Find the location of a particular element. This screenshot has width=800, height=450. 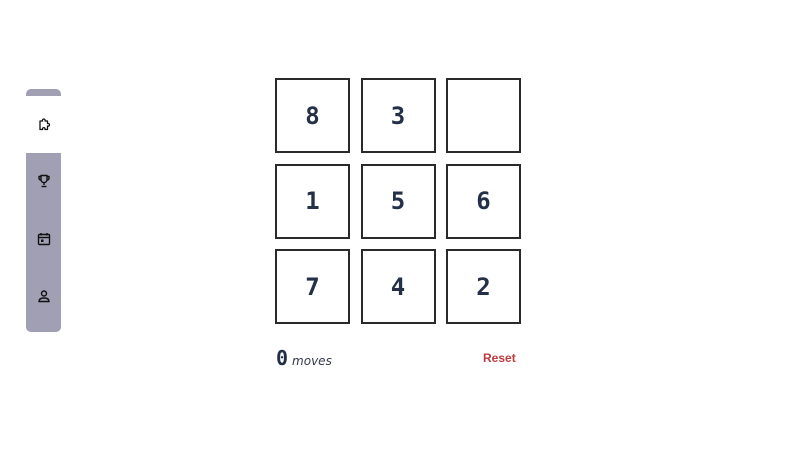

puzzle-tile: 2 is located at coordinates (483, 286).